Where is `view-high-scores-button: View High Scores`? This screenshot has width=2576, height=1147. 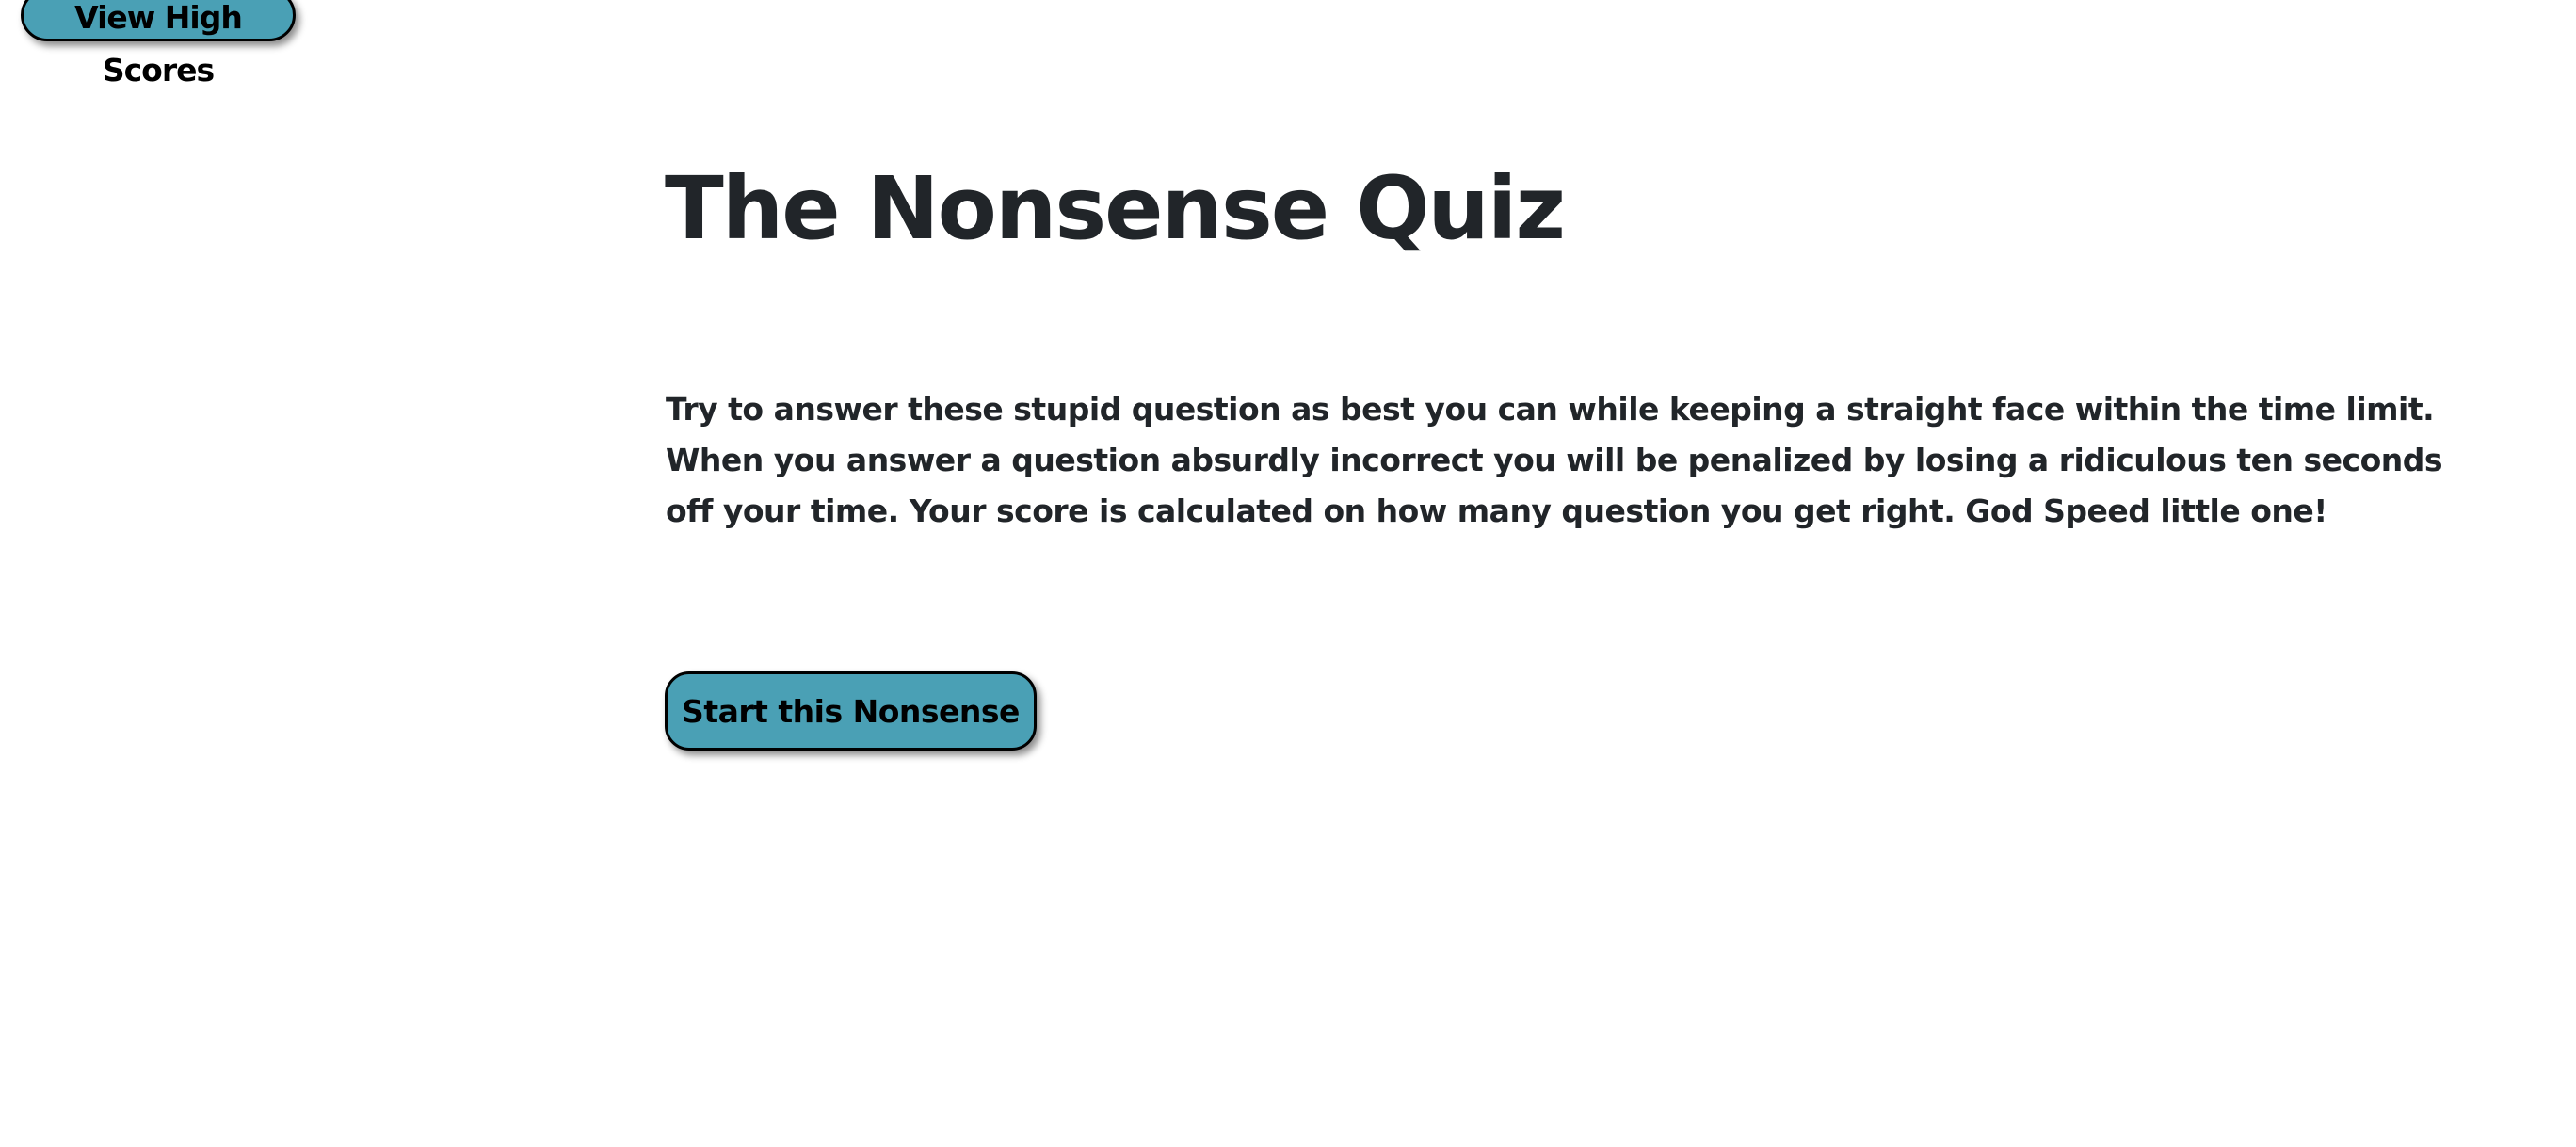
view-high-scores-button: View High Scores is located at coordinates (158, 44).